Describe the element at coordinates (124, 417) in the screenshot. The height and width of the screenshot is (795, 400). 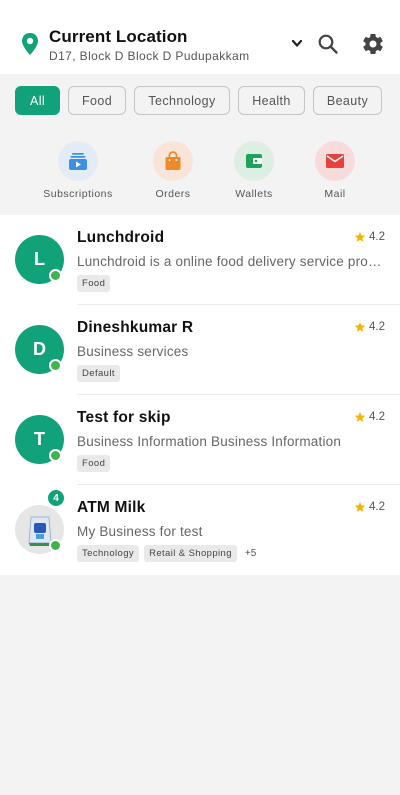
I see `business-name: Test for skip` at that location.